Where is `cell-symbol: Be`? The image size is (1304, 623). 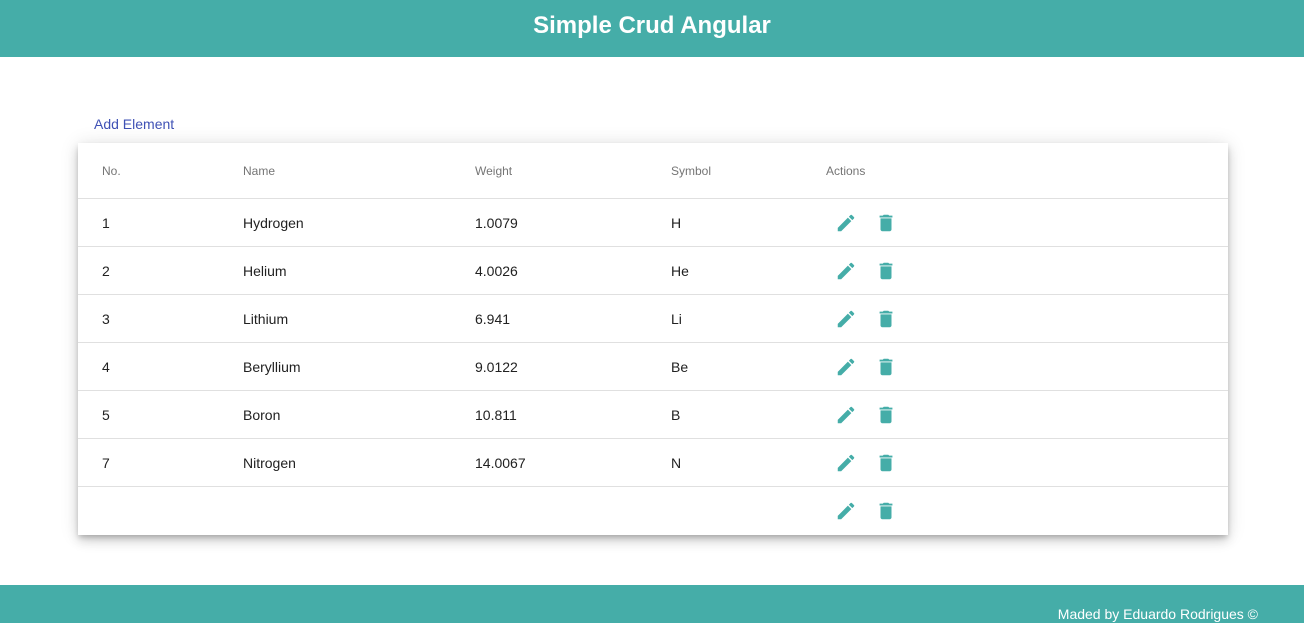
cell-symbol: Be is located at coordinates (680, 366).